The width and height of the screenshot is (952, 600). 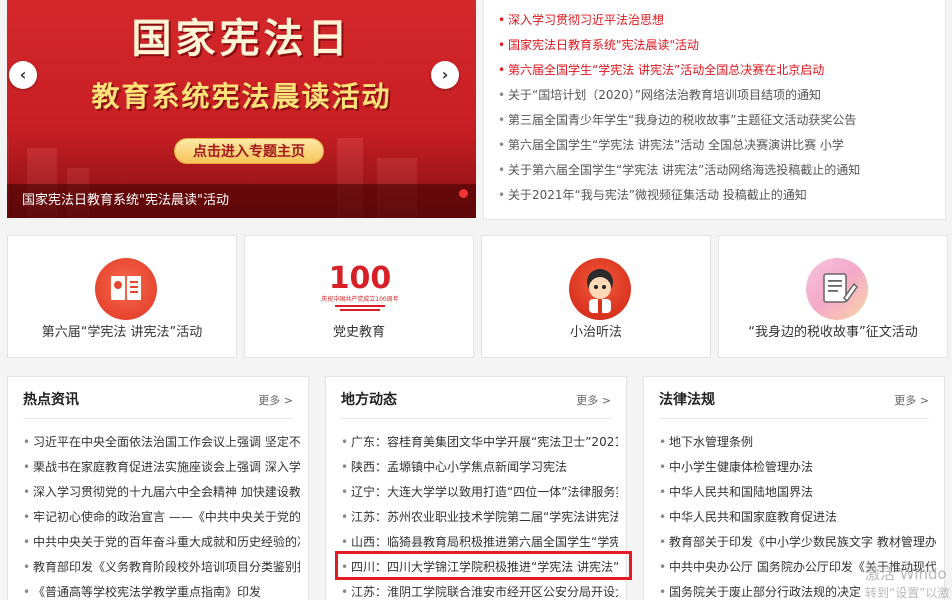 I want to click on highlight-box, so click(x=483, y=565).